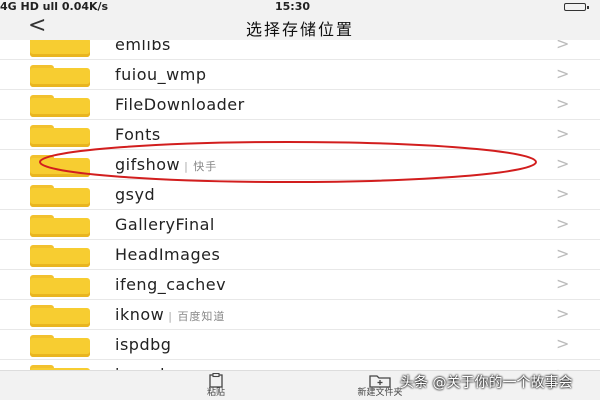  What do you see at coordinates (200, 166) in the screenshot?
I see `folder-alias: 快手` at bounding box center [200, 166].